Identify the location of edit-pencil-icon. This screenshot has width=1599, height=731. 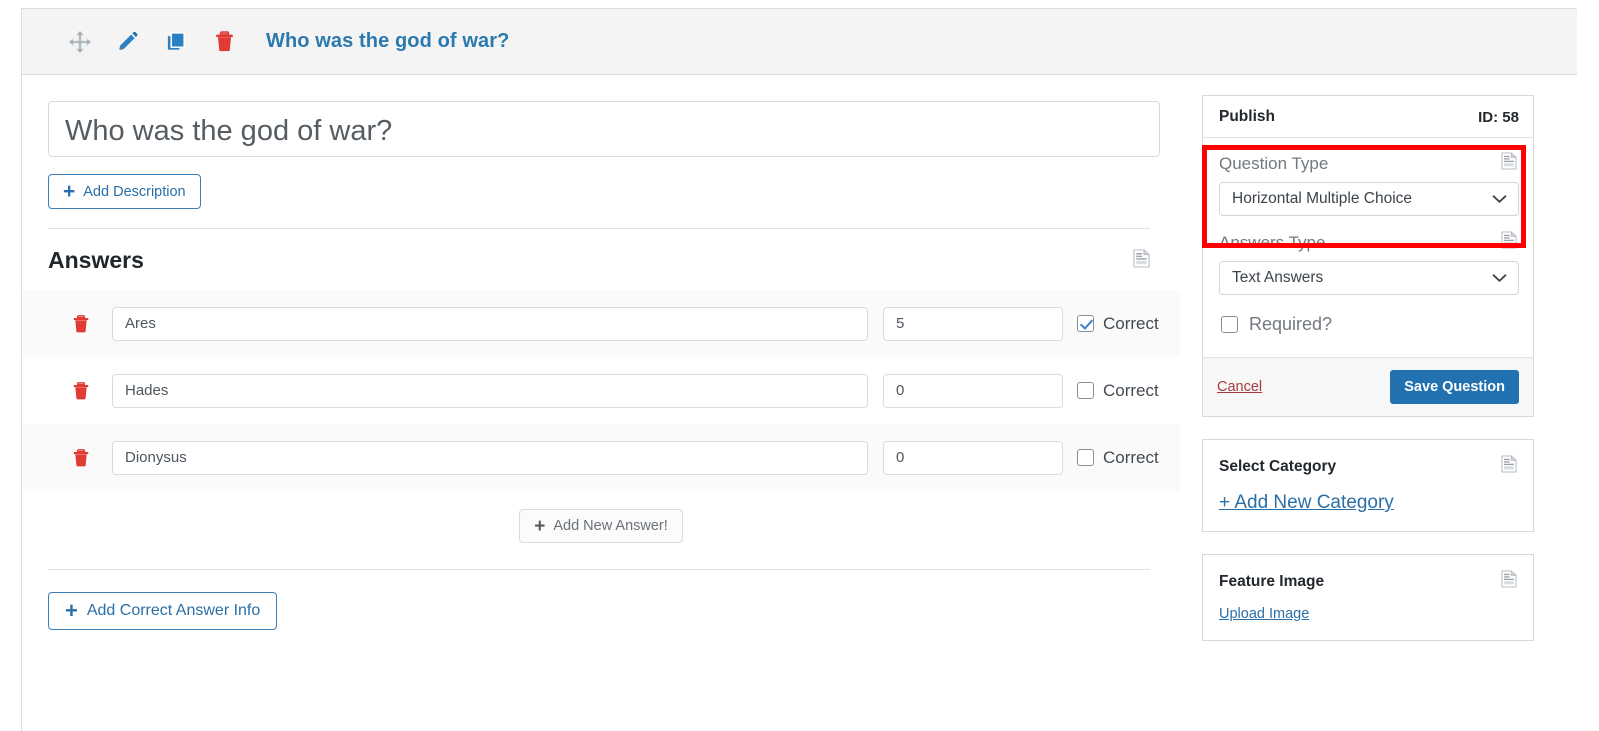
(128, 42).